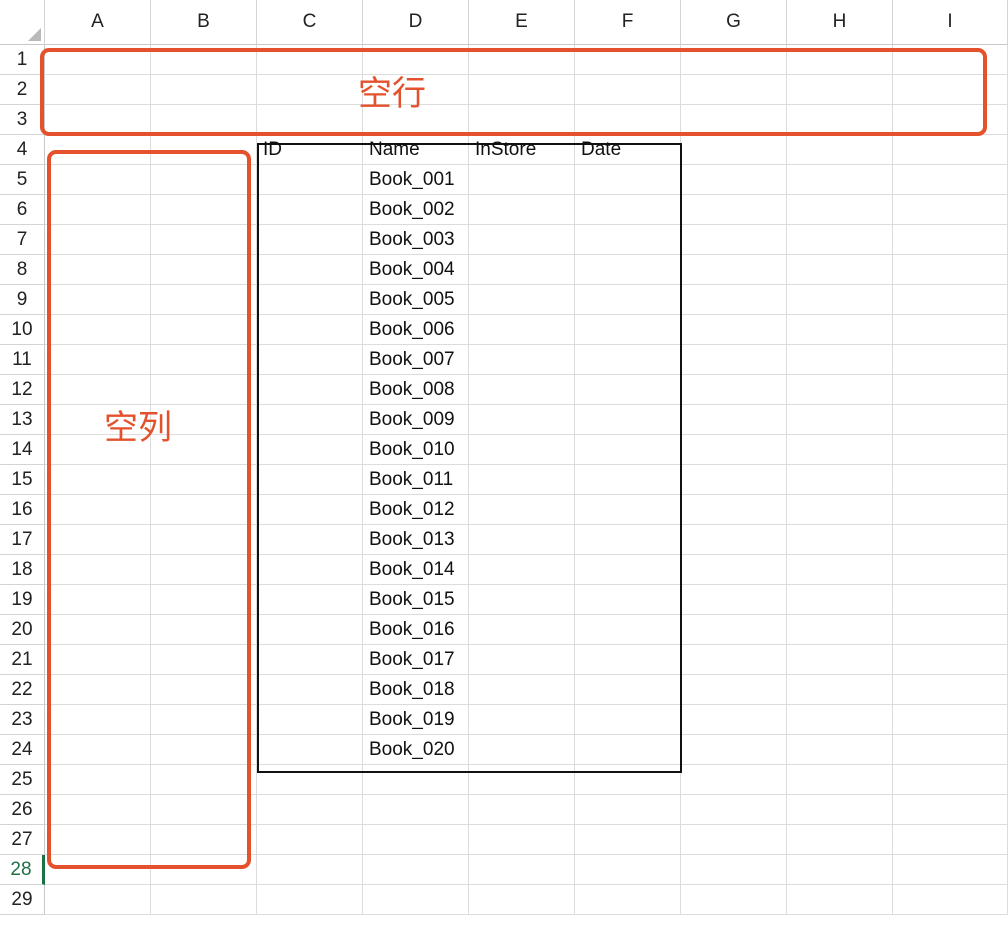  I want to click on row-header: 23, so click(22, 720).